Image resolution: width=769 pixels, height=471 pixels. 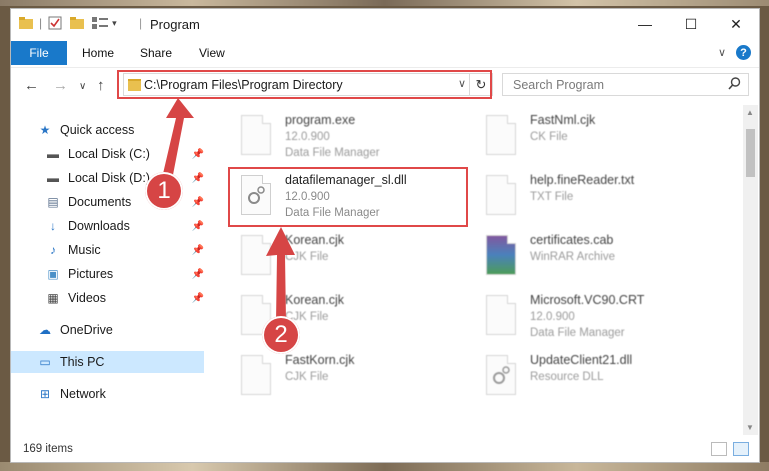 I want to click on annotation-arrows, so click(x=228, y=210).